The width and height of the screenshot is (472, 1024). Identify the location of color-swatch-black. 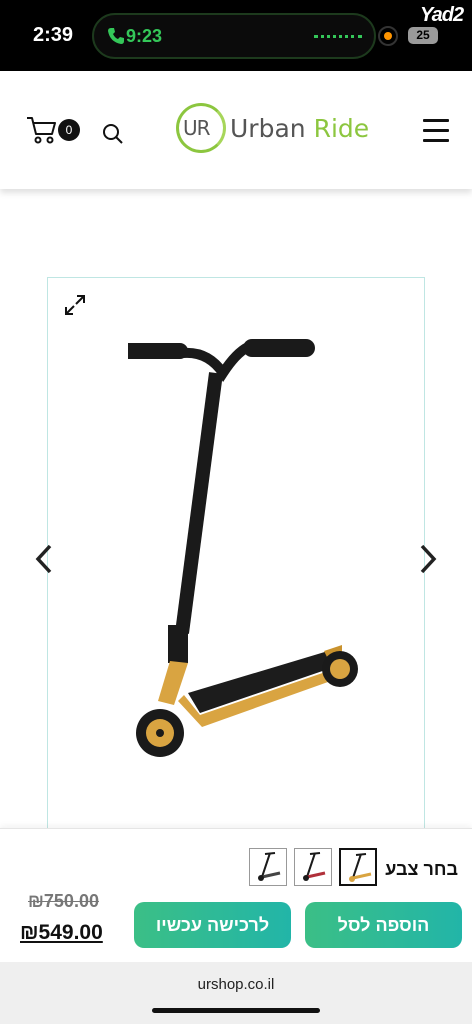
(268, 867).